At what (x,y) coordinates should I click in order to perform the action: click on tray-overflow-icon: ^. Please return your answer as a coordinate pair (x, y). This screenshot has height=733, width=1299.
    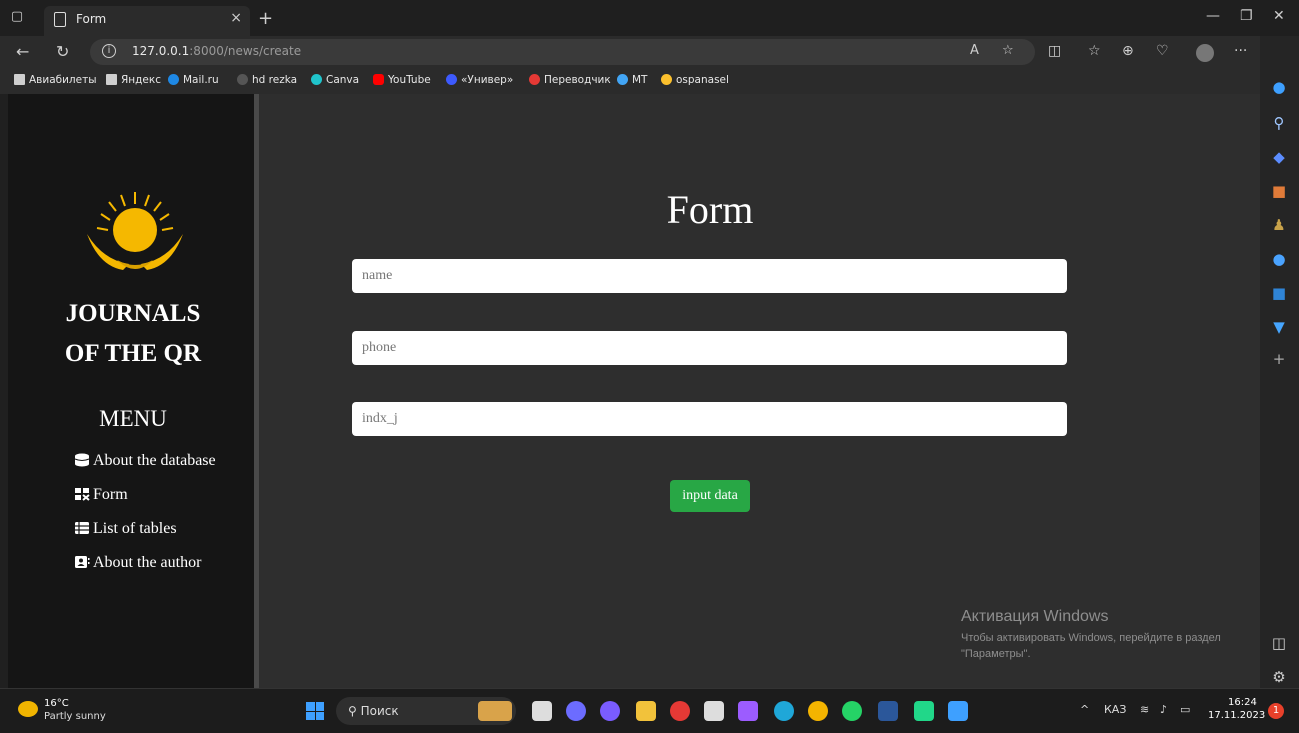
    Looking at the image, I should click on (1084, 709).